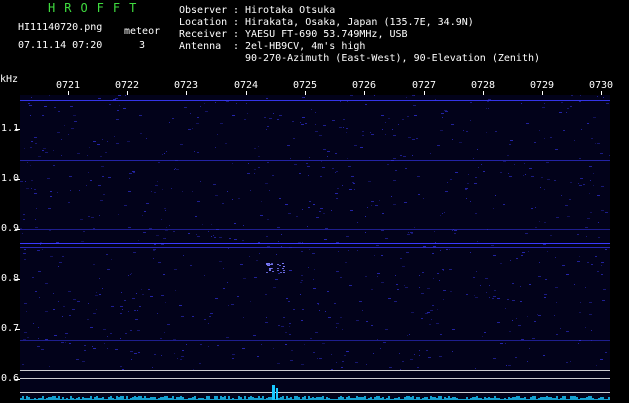  Describe the element at coordinates (60, 45) in the screenshot. I see `datetime-label: 07.11.14 07:20` at that location.